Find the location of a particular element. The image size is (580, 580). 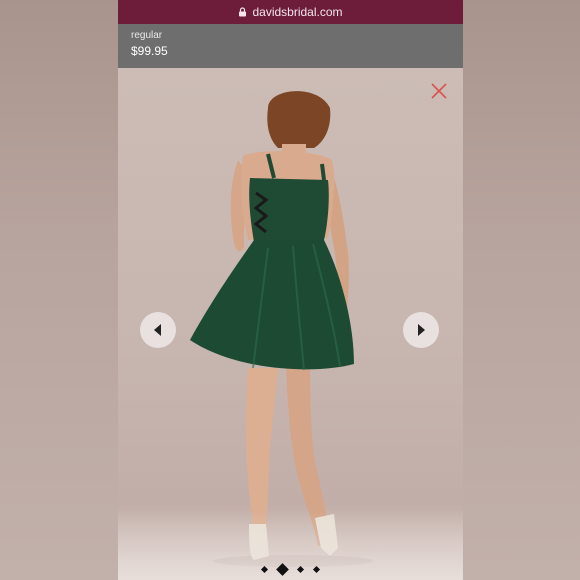

gallery-pagination is located at coordinates (290, 569).